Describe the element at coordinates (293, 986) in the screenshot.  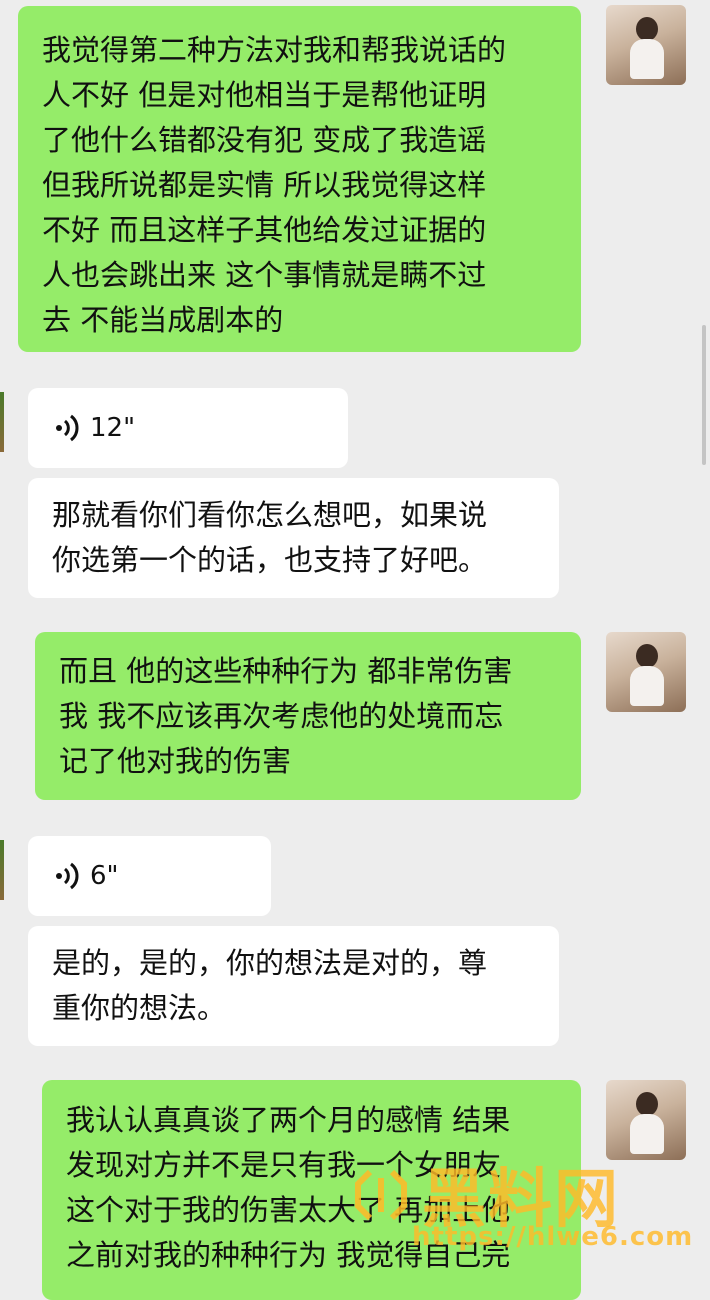
I see `received-message-bubble: 是的，是的，你的想法是对的，尊 重你的想法。` at that location.